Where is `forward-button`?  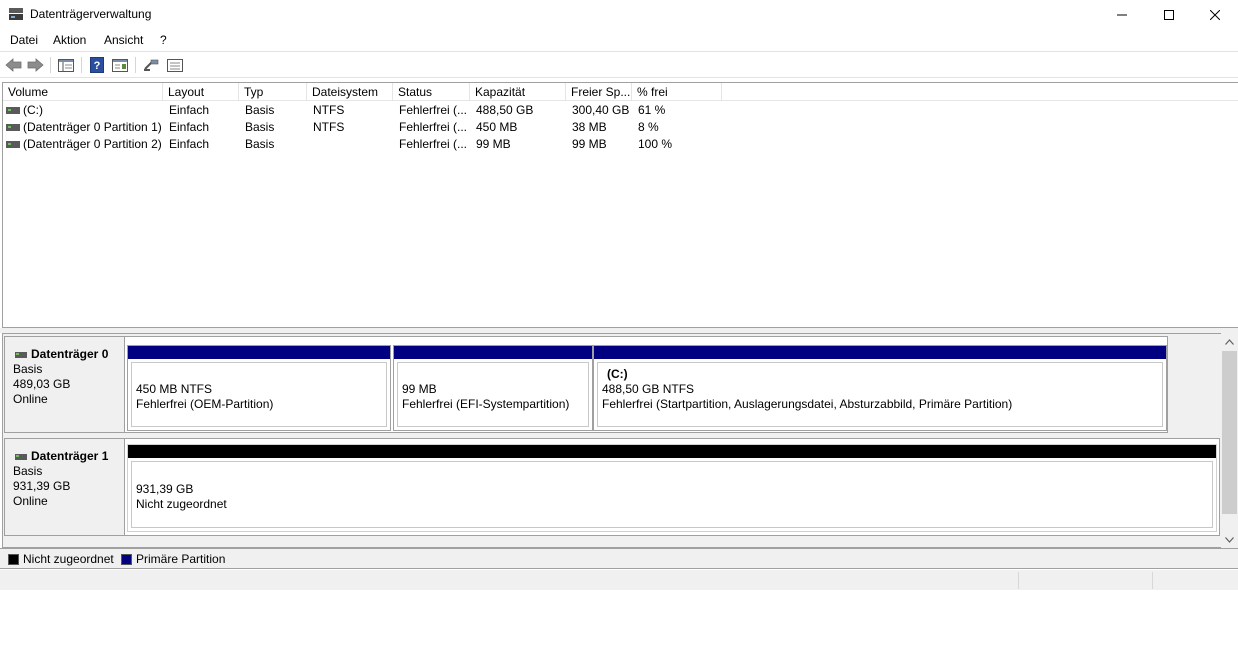 forward-button is located at coordinates (35, 65).